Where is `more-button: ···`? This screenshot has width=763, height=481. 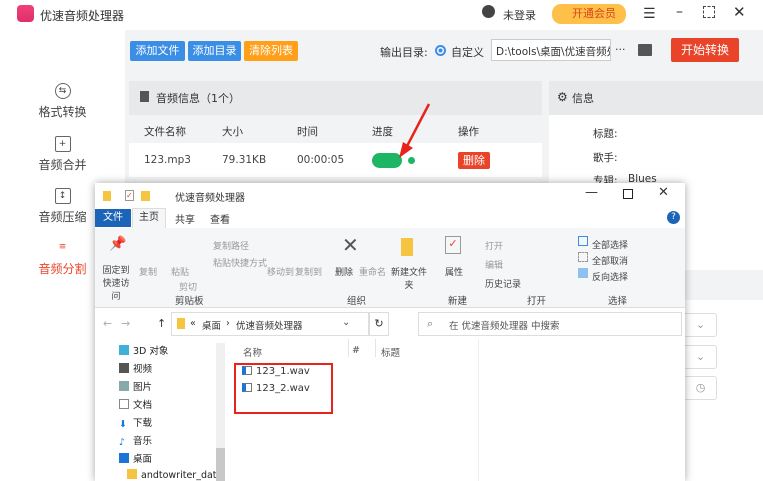 more-button: ··· is located at coordinates (620, 49).